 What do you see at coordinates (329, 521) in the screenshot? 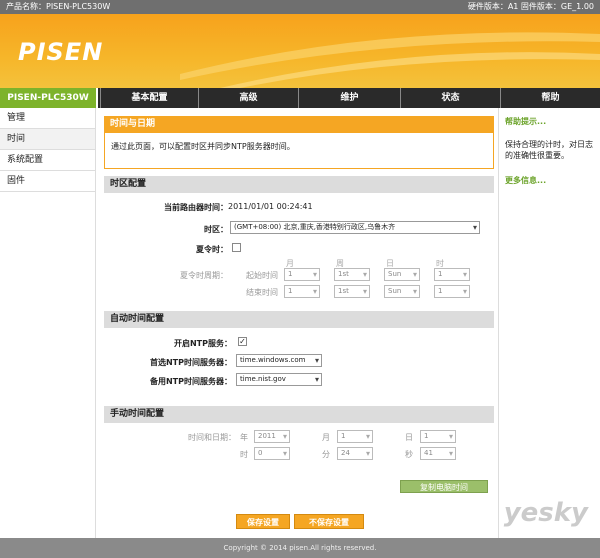
I see `cancel-button: 不保存设置` at bounding box center [329, 521].